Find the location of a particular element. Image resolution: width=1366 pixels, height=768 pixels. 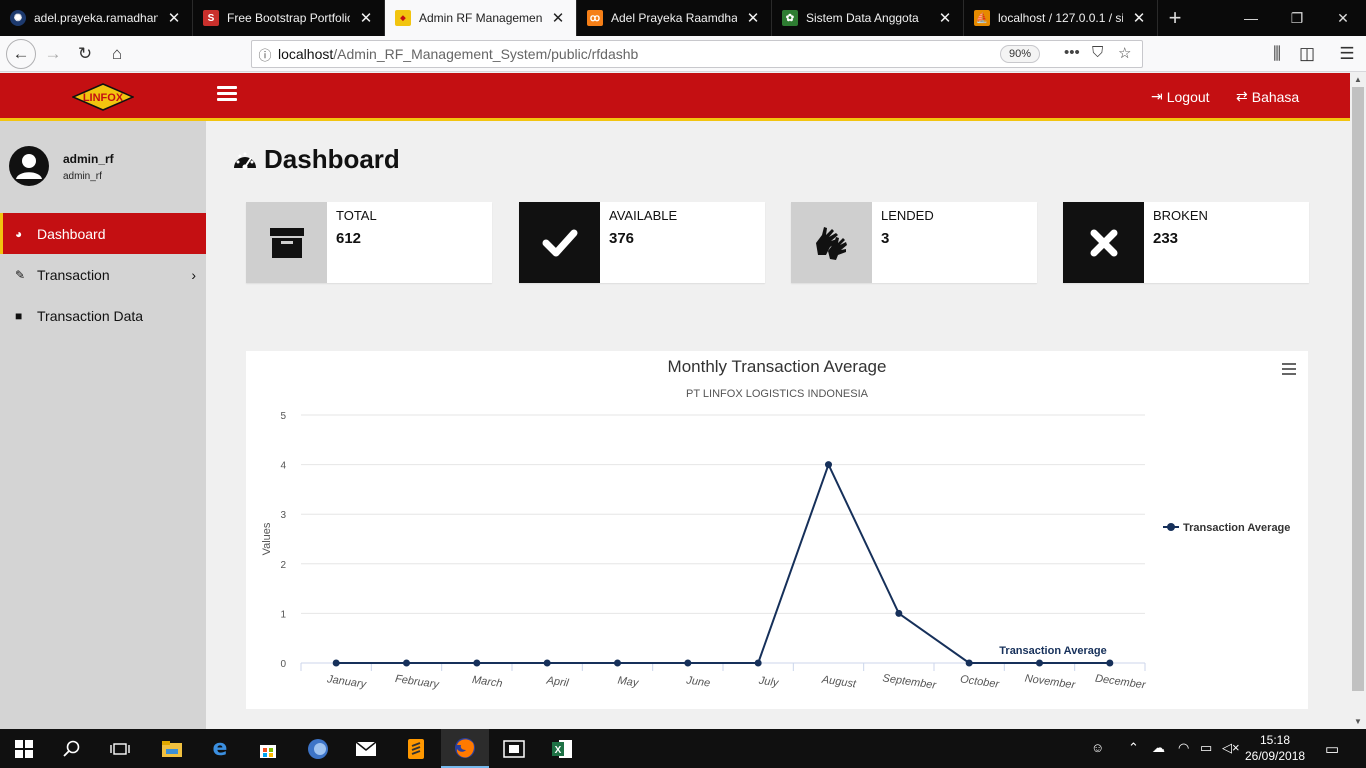

firefox-icon is located at coordinates (465, 748).